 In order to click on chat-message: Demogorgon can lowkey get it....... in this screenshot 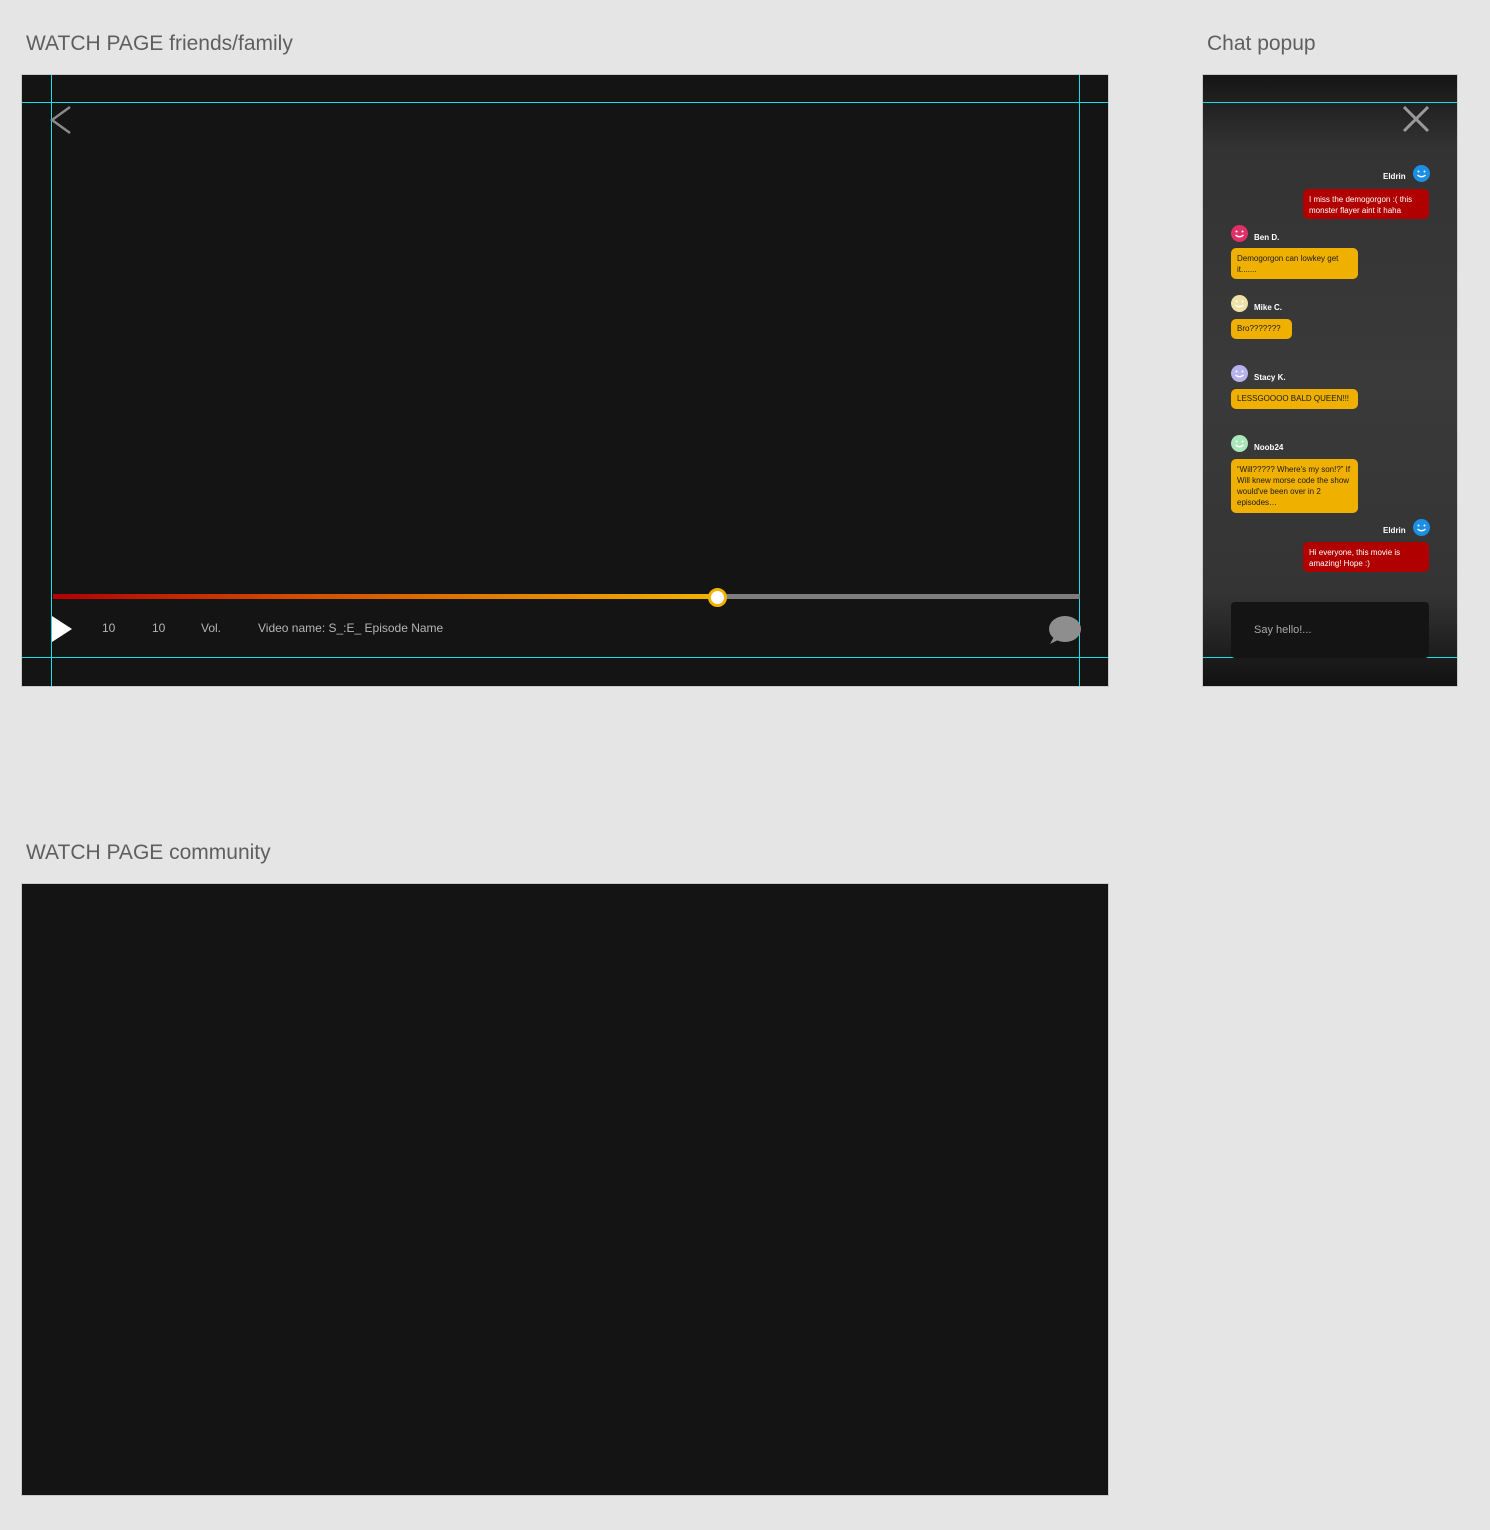, I will do `click(1294, 263)`.